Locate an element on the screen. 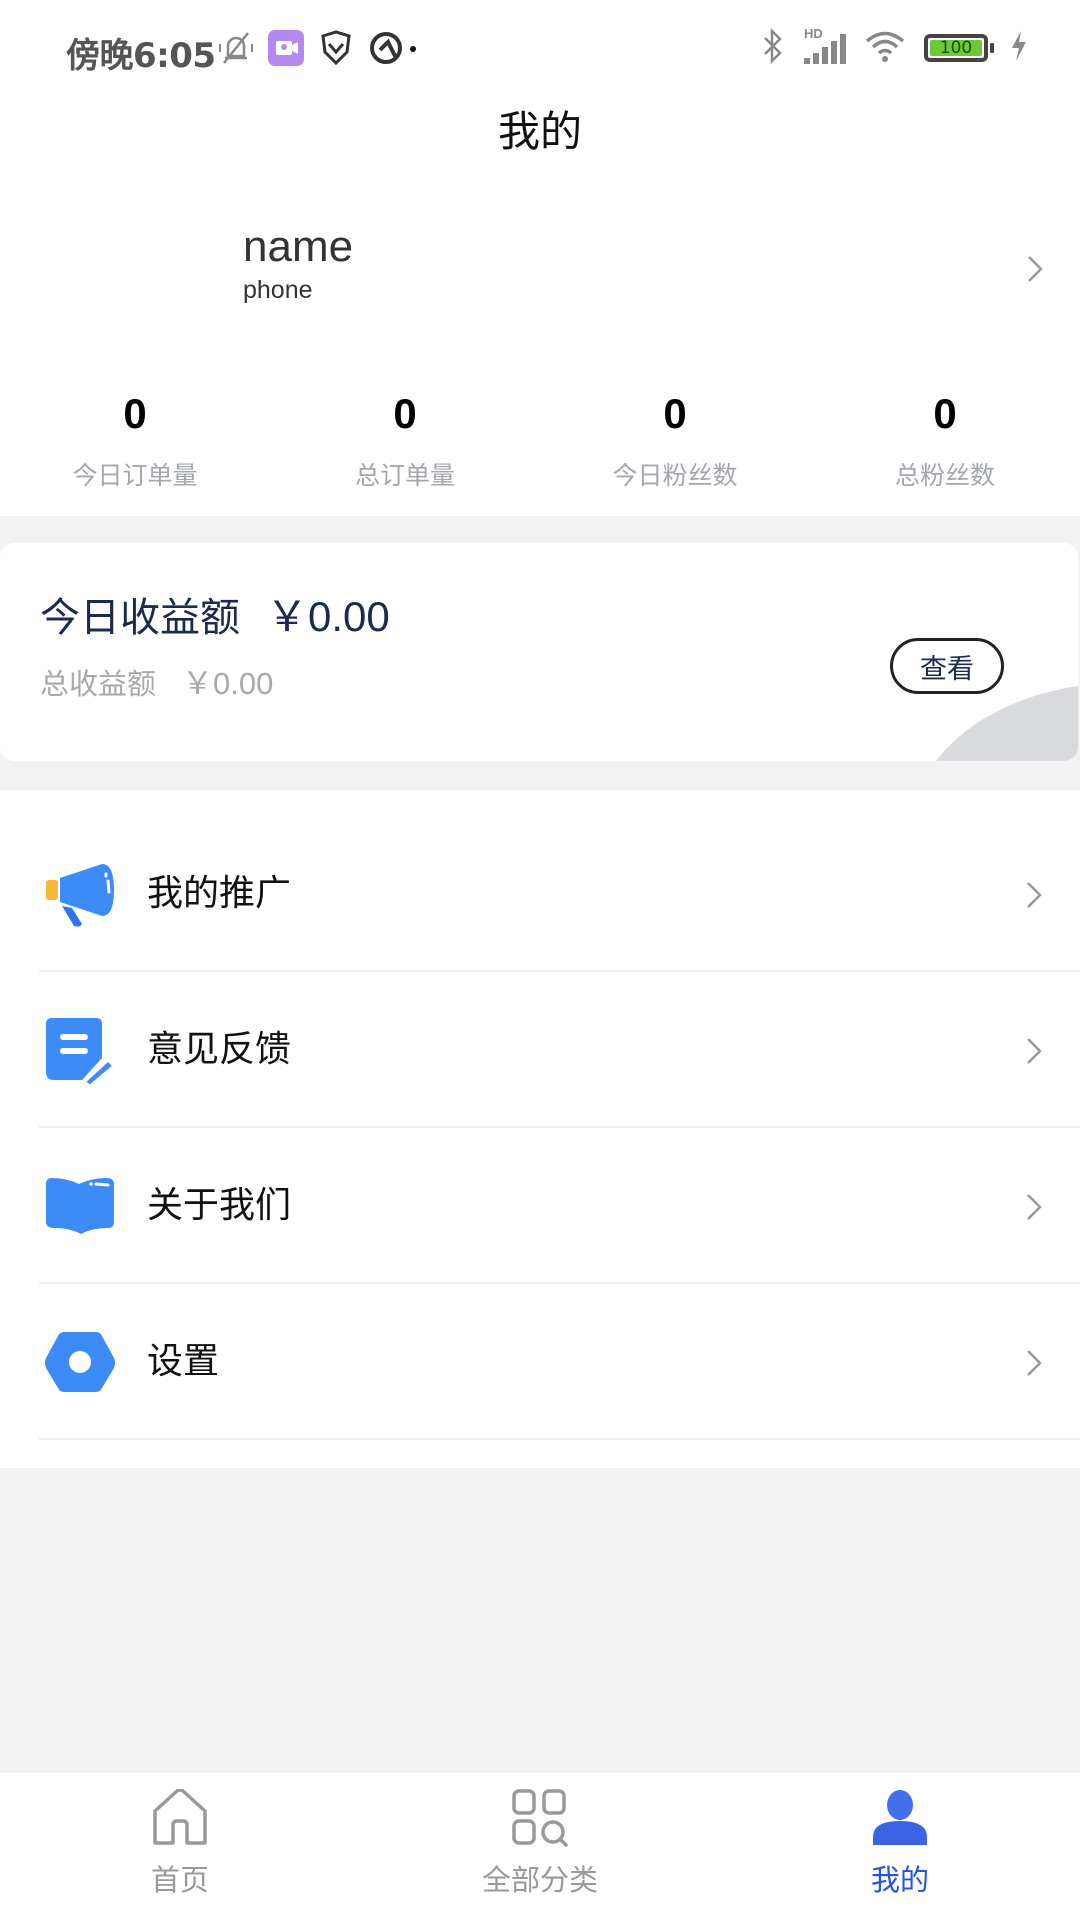 This screenshot has height=1920, width=1080. menu-item-feedback: 意见反馈 is located at coordinates (540, 1050).